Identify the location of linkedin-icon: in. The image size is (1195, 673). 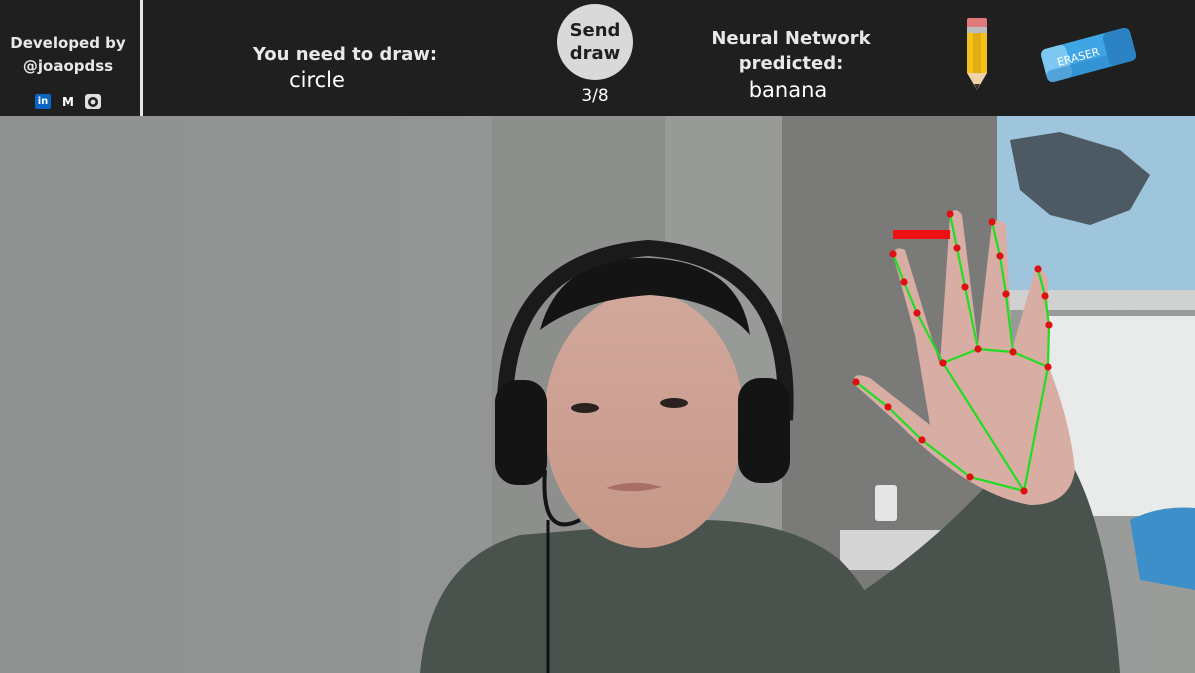
(43, 101).